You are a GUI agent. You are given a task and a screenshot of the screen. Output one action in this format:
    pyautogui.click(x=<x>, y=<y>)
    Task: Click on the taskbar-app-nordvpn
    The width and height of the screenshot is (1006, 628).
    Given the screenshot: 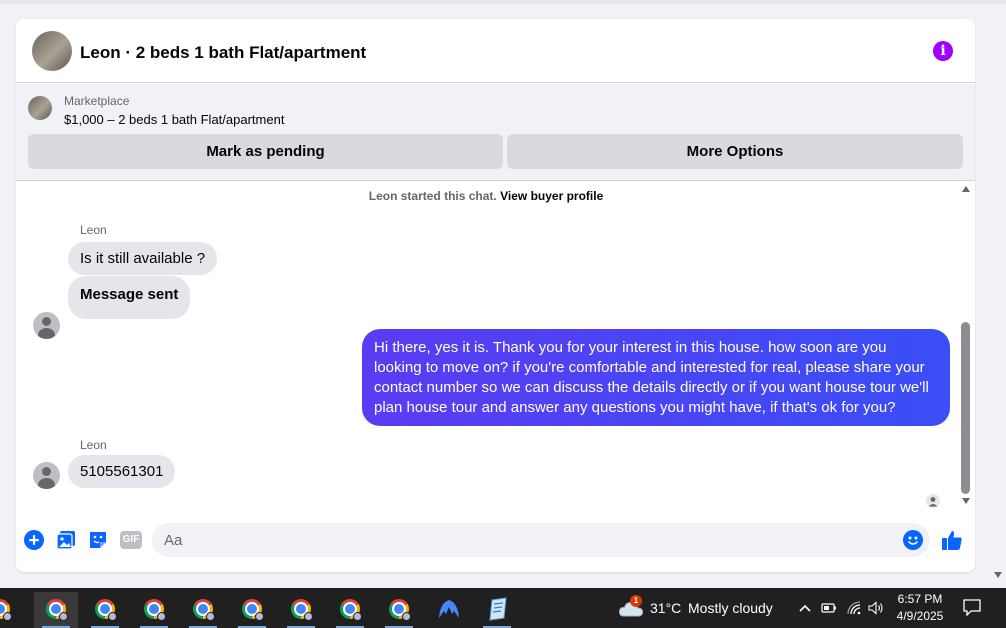 What is the action you would take?
    pyautogui.click(x=448, y=610)
    